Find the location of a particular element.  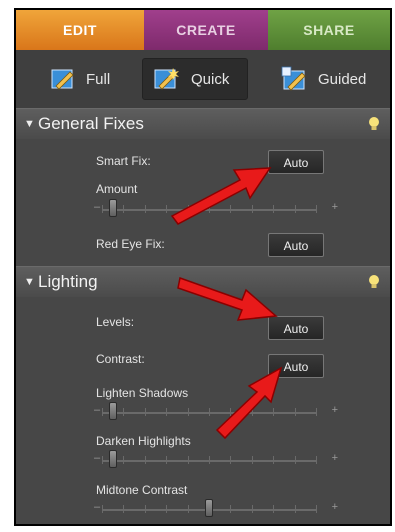

full-edit-icon is located at coordinates (62, 79).